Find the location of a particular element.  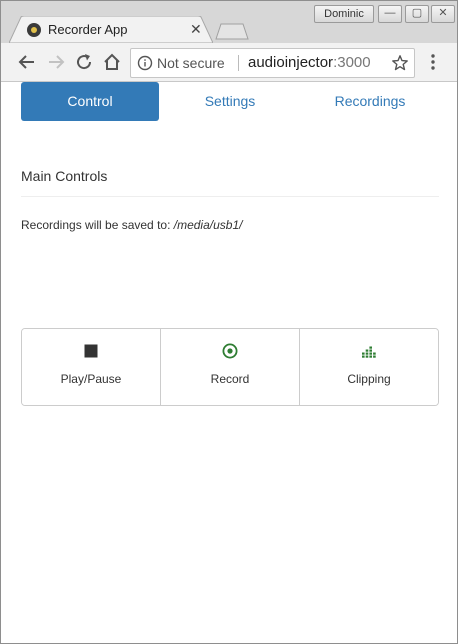

save-prefix: Recordings will be saved to: is located at coordinates (97, 225).